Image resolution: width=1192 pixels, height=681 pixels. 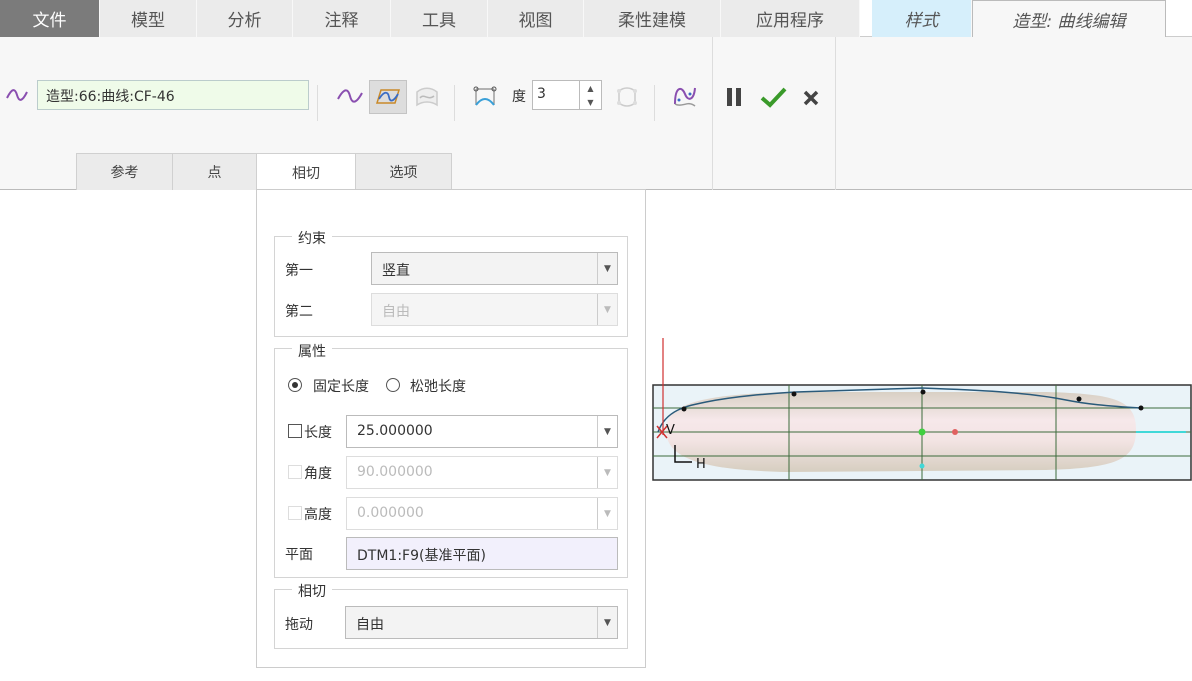 What do you see at coordinates (299, 625) in the screenshot?
I see `drag-label: 拖动` at bounding box center [299, 625].